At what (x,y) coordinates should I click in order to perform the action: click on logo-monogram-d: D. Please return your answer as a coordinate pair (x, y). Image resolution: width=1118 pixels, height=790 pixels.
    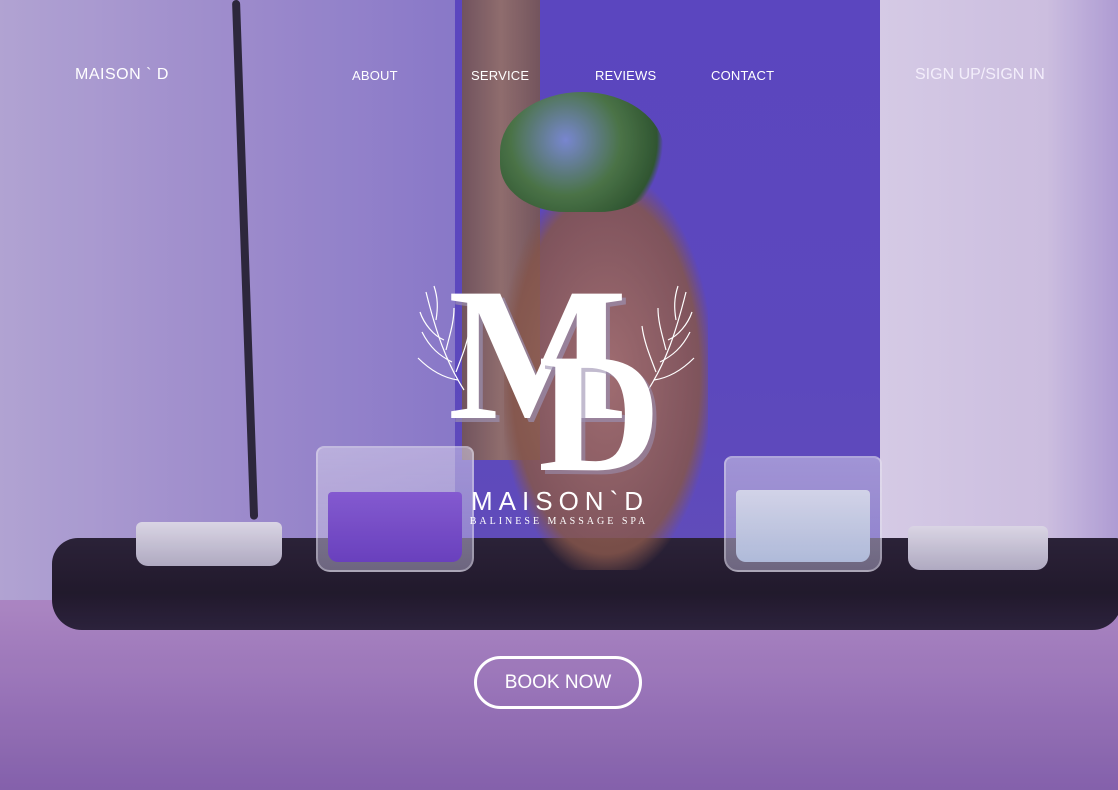
    Looking at the image, I should click on (599, 398).